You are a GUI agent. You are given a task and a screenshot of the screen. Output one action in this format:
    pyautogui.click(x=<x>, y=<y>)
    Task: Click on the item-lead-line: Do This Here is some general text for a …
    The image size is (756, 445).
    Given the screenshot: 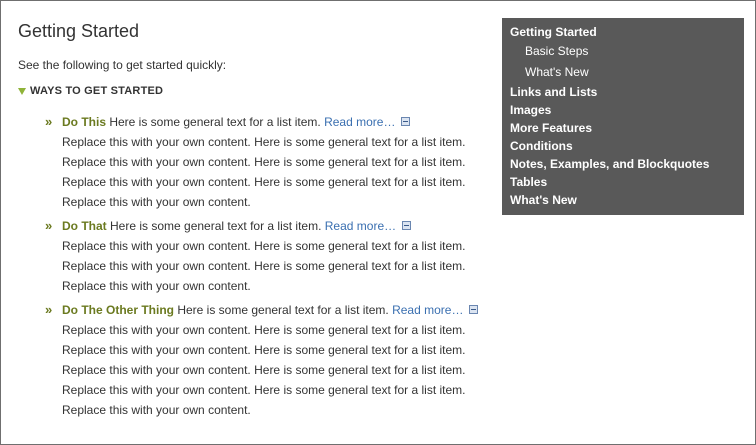 What is the action you would take?
    pyautogui.click(x=278, y=122)
    